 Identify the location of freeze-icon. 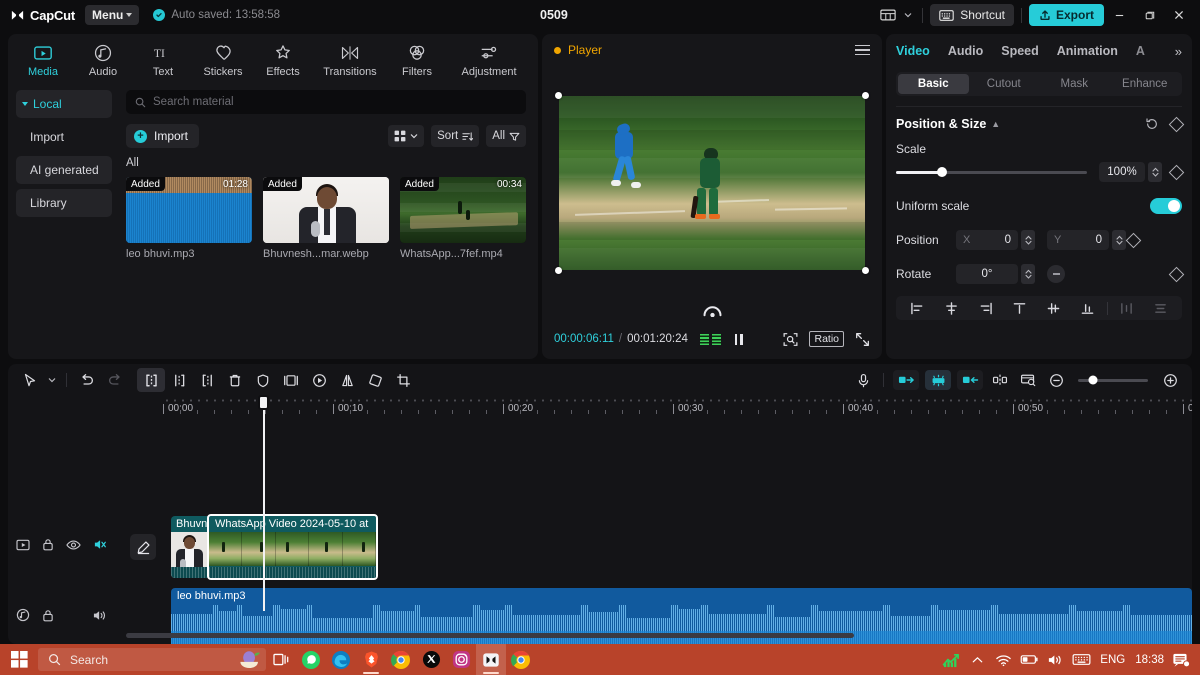
(263, 380).